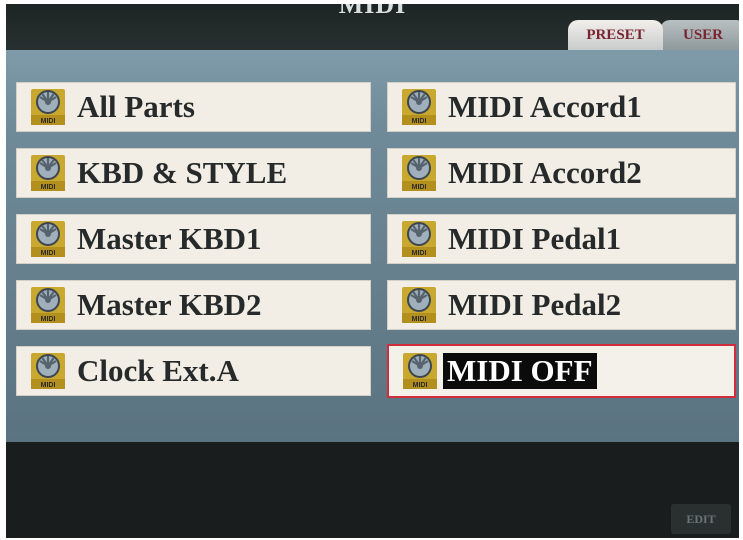 Image resolution: width=743 pixels, height=540 pixels. What do you see at coordinates (169, 238) in the screenshot?
I see `item-label: Master KBD1` at bounding box center [169, 238].